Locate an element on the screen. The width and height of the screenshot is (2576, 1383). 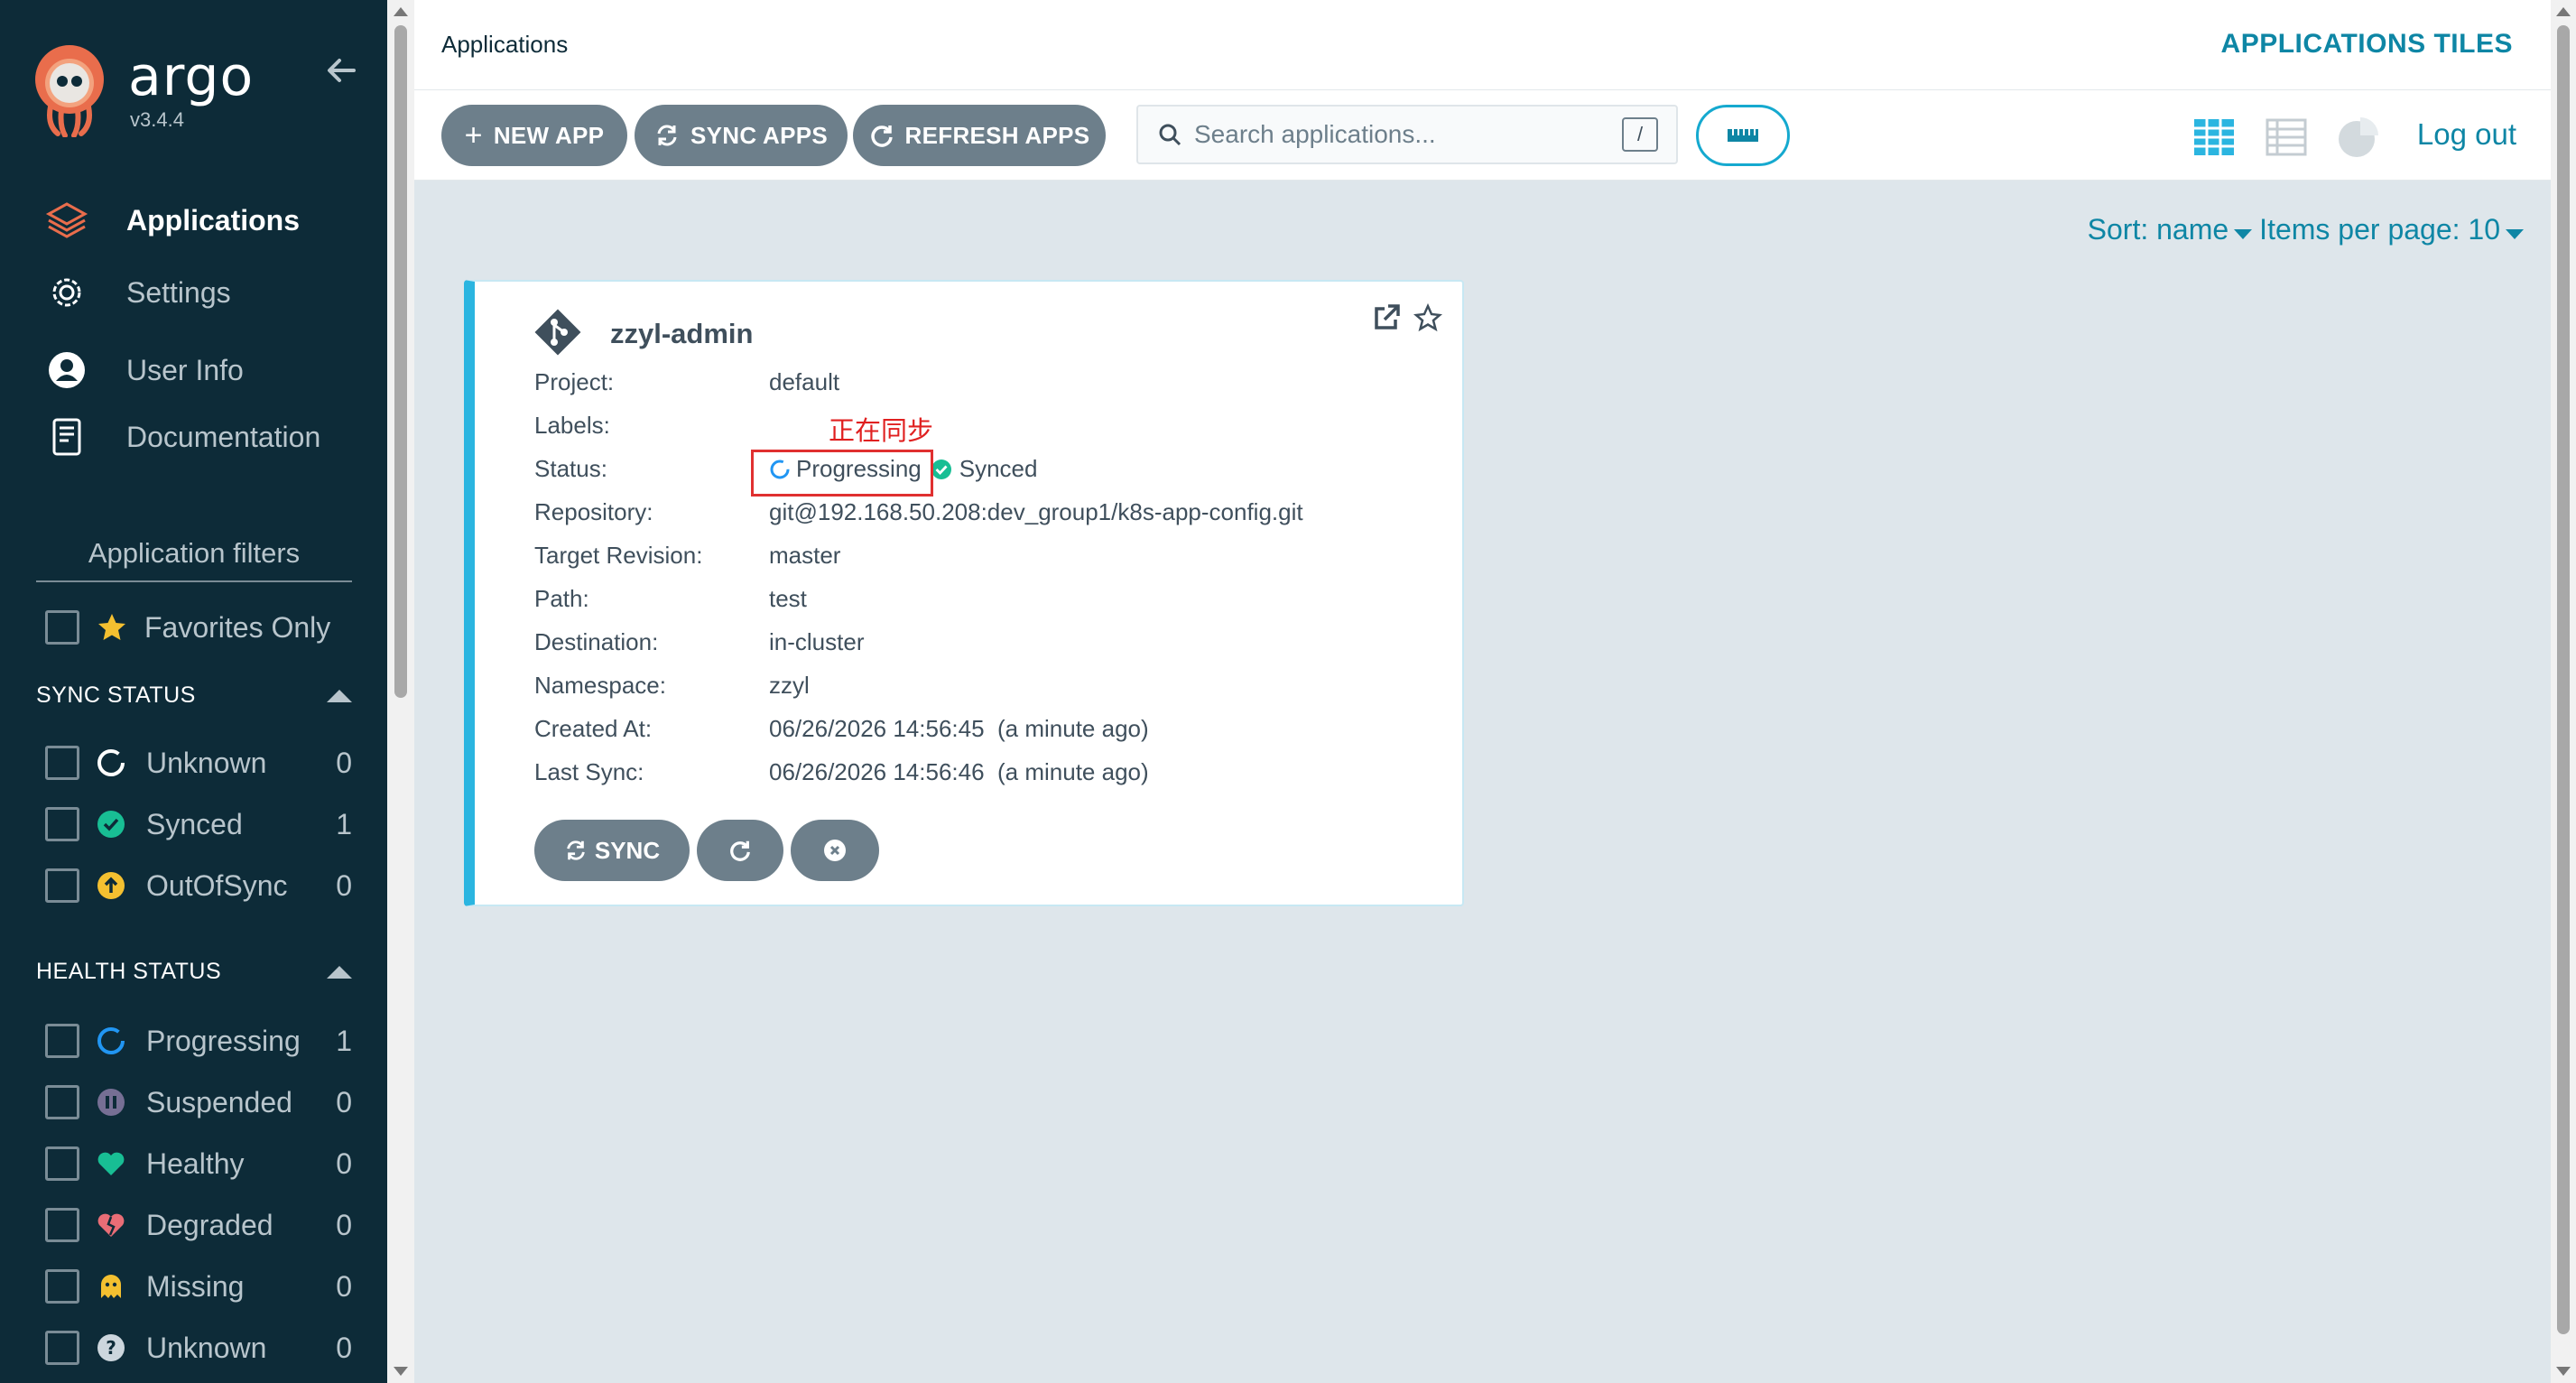
filter-health-unknown: ? Unknown 0 is located at coordinates (198, 1347).